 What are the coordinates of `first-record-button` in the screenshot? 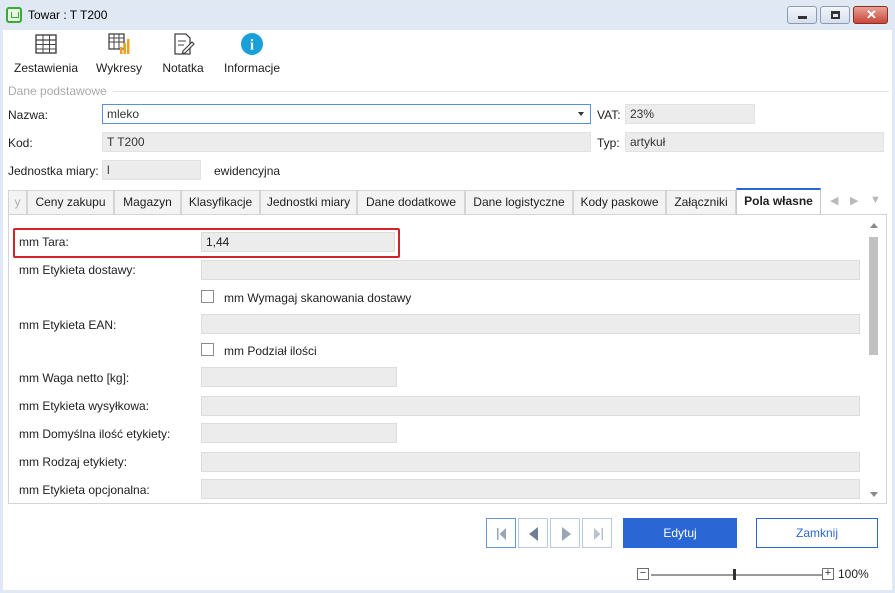 It's located at (501, 533).